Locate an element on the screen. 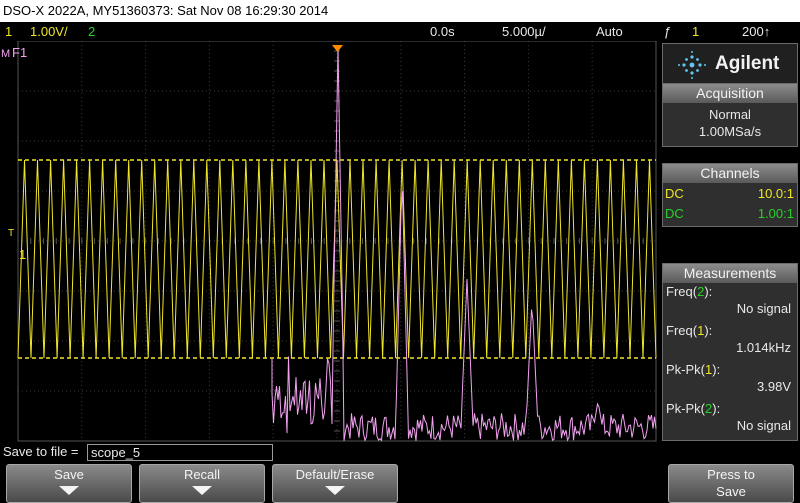  acquisition-box: Acquisition Normal 1.00MSa/s is located at coordinates (730, 115).